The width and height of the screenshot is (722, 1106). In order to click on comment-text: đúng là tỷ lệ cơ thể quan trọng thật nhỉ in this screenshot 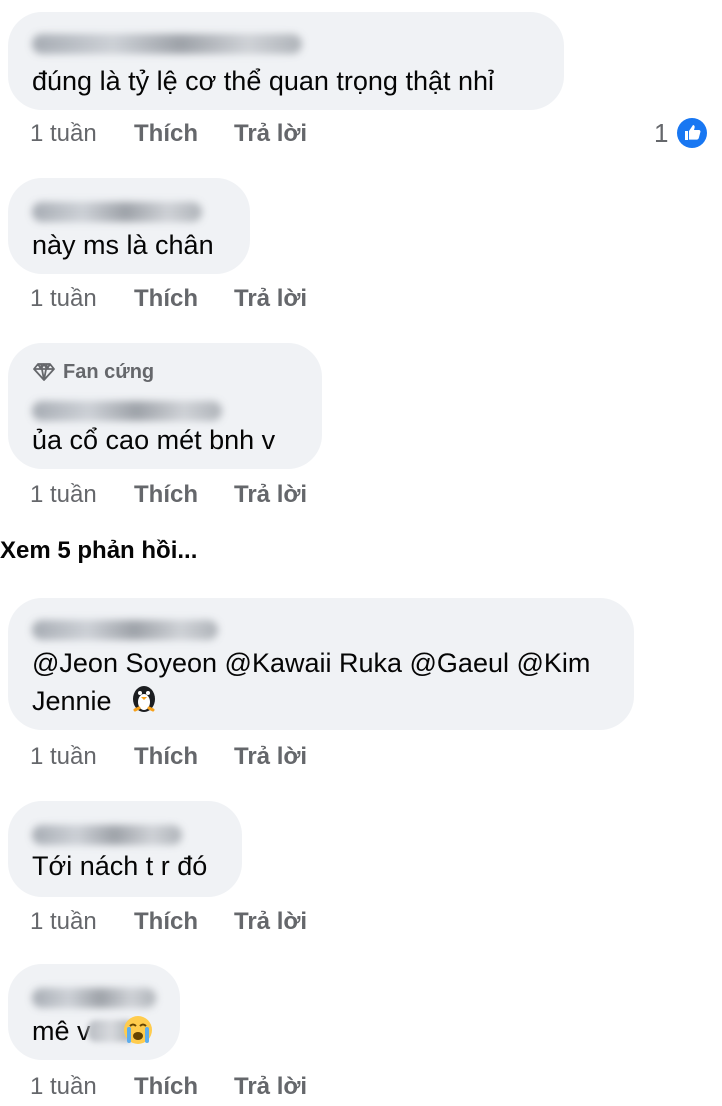, I will do `click(263, 81)`.